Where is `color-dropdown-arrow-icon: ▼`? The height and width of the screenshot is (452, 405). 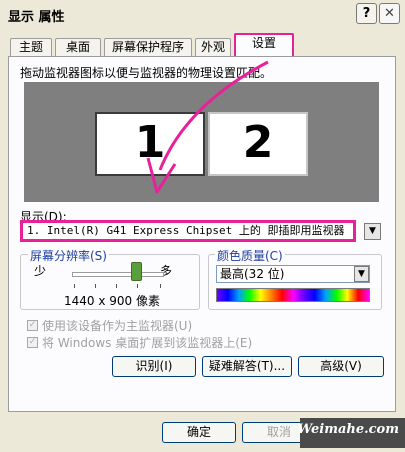 color-dropdown-arrow-icon: ▼ is located at coordinates (361, 274).